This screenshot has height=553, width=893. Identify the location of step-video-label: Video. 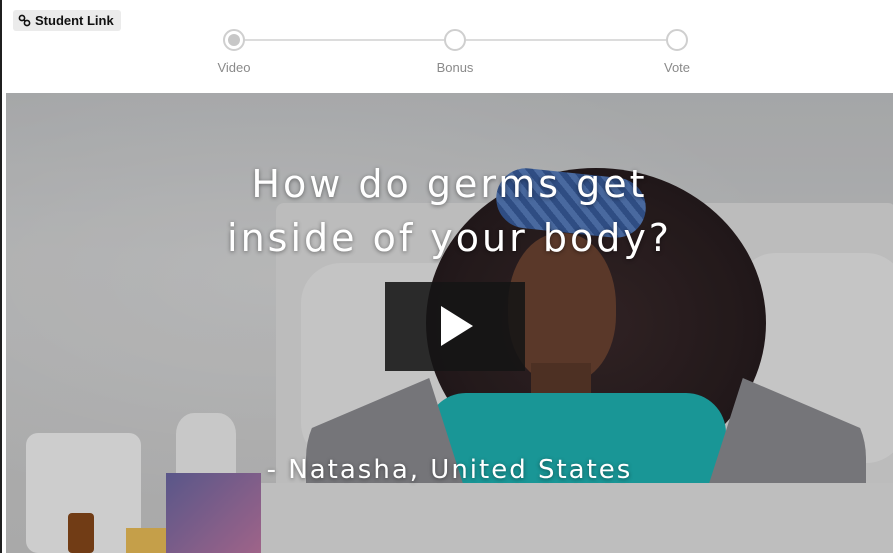
(234, 67).